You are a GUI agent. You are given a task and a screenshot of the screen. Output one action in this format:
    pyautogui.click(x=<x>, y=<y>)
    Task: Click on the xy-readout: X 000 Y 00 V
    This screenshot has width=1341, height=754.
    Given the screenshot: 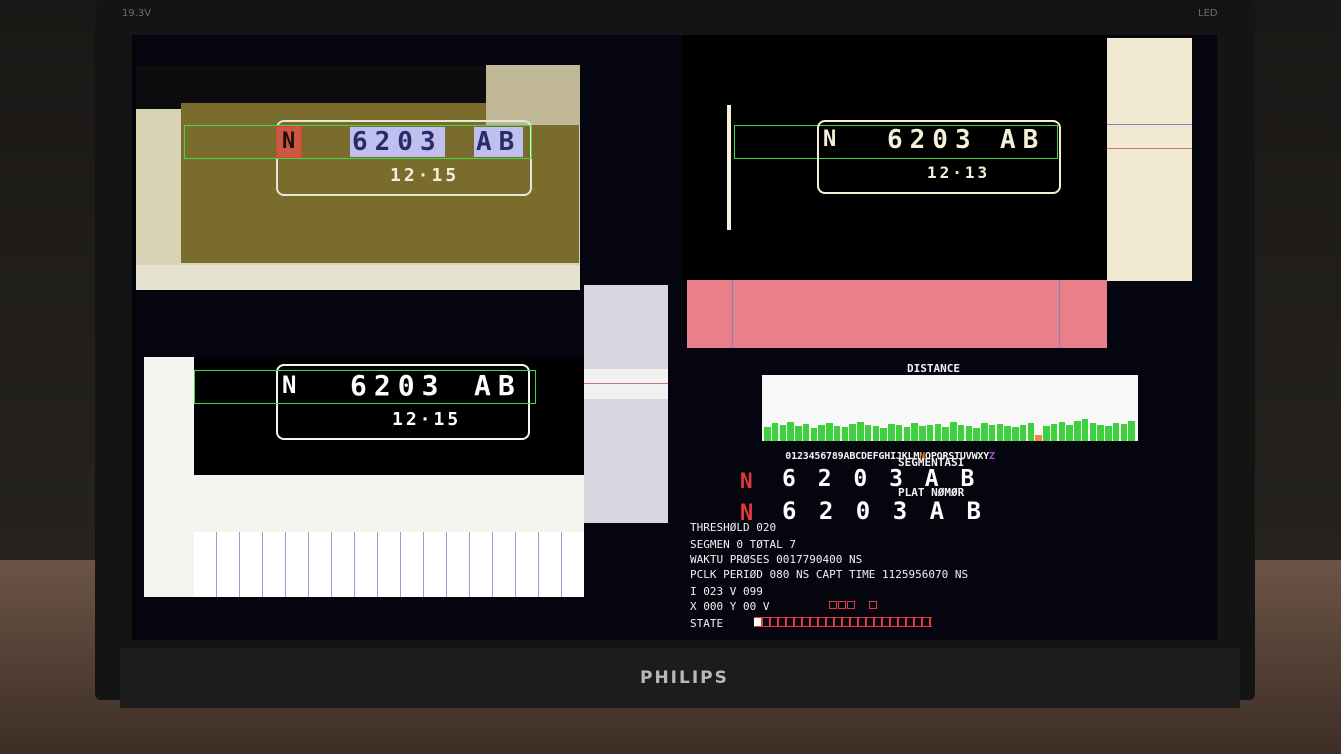 What is the action you would take?
    pyautogui.click(x=730, y=606)
    